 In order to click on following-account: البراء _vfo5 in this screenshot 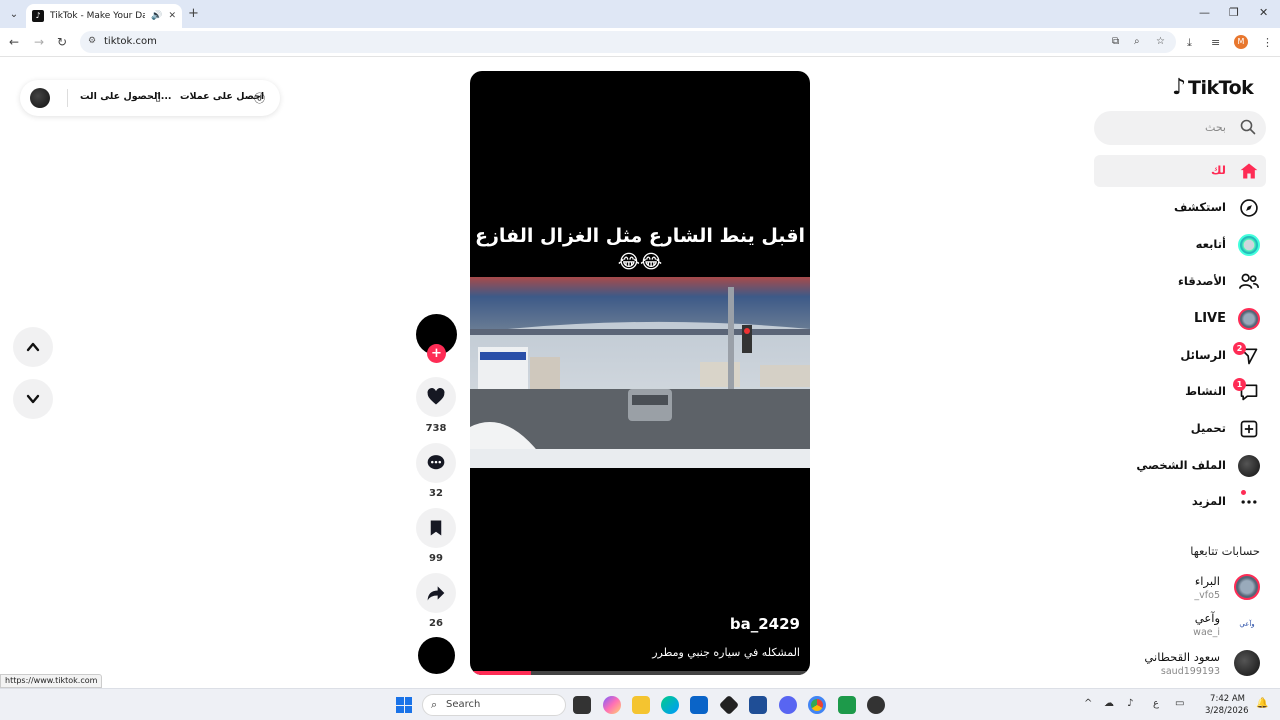, I will do `click(1182, 589)`.